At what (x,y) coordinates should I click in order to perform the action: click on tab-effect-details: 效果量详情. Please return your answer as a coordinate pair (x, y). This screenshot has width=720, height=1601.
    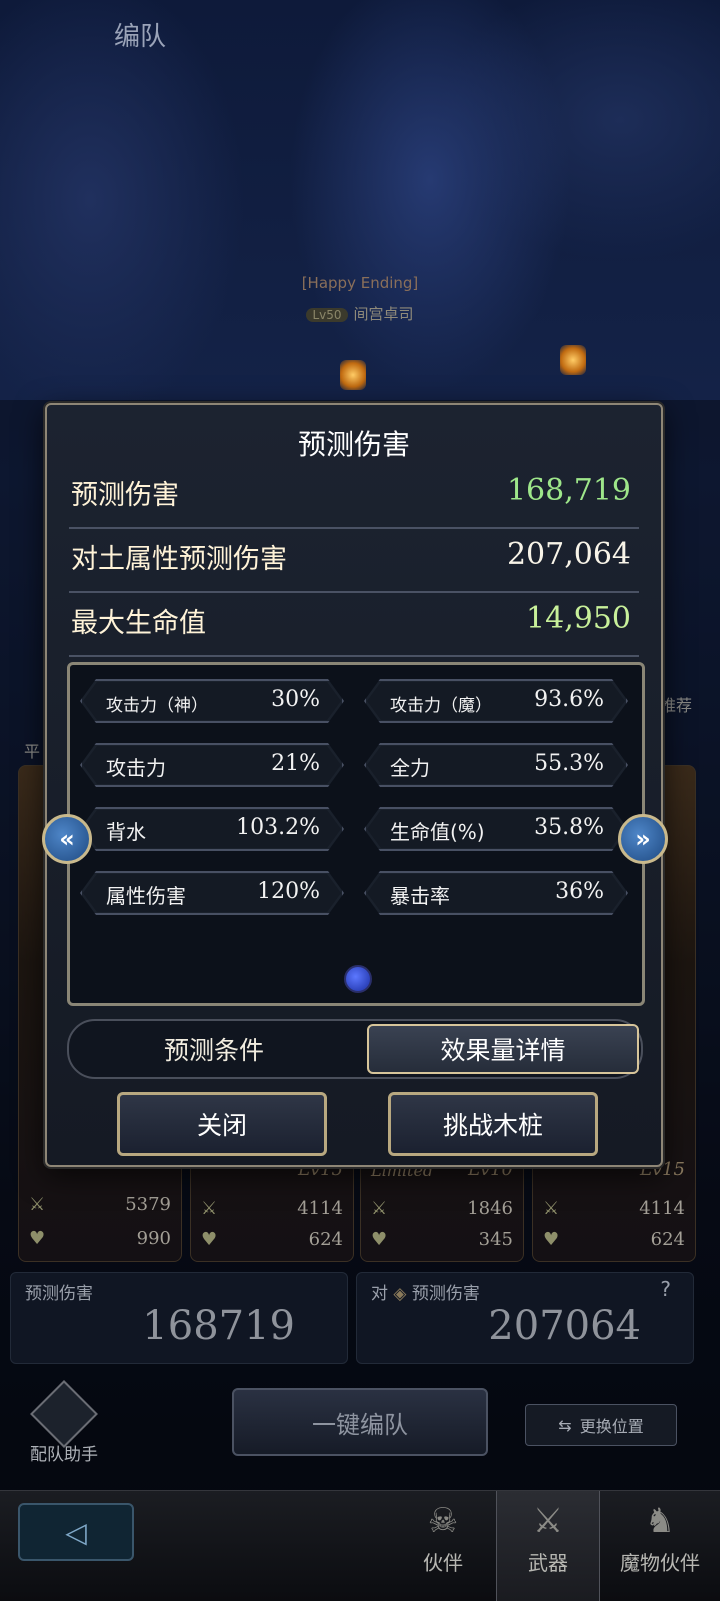
    Looking at the image, I should click on (503, 1049).